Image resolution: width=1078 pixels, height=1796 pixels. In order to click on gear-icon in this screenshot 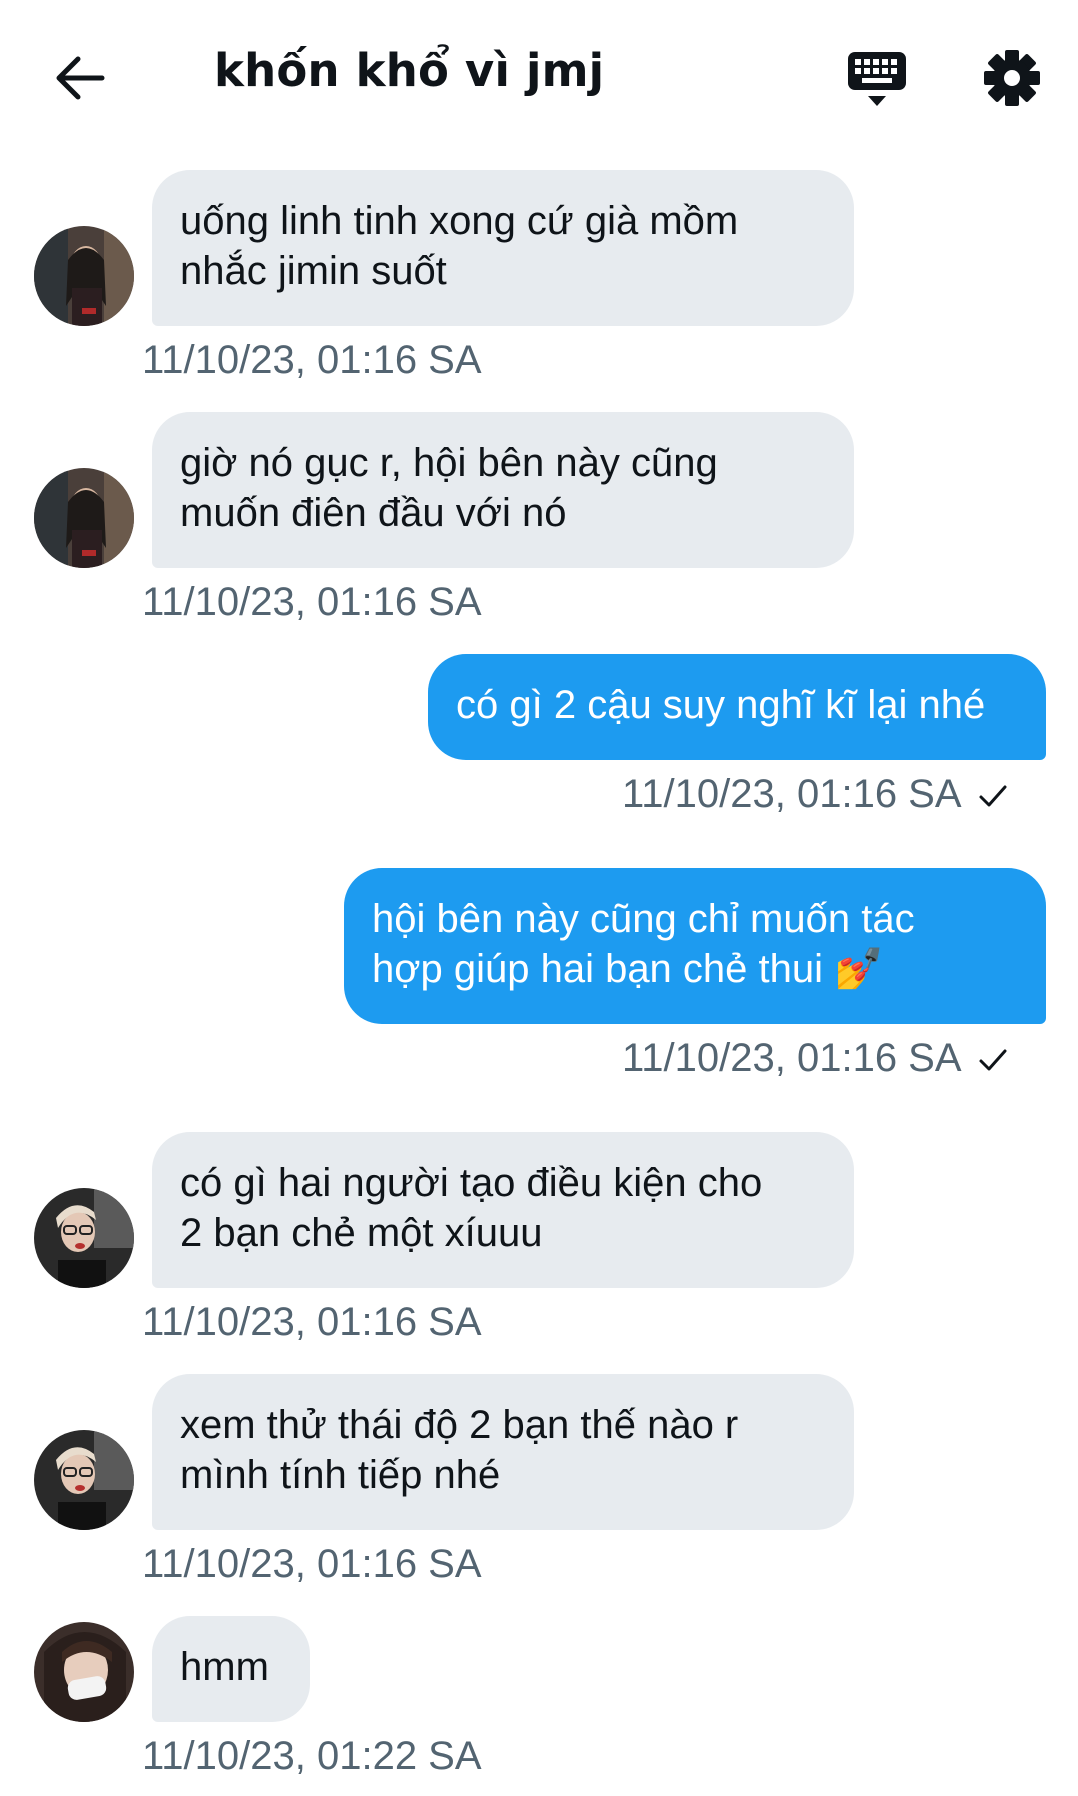, I will do `click(1012, 78)`.